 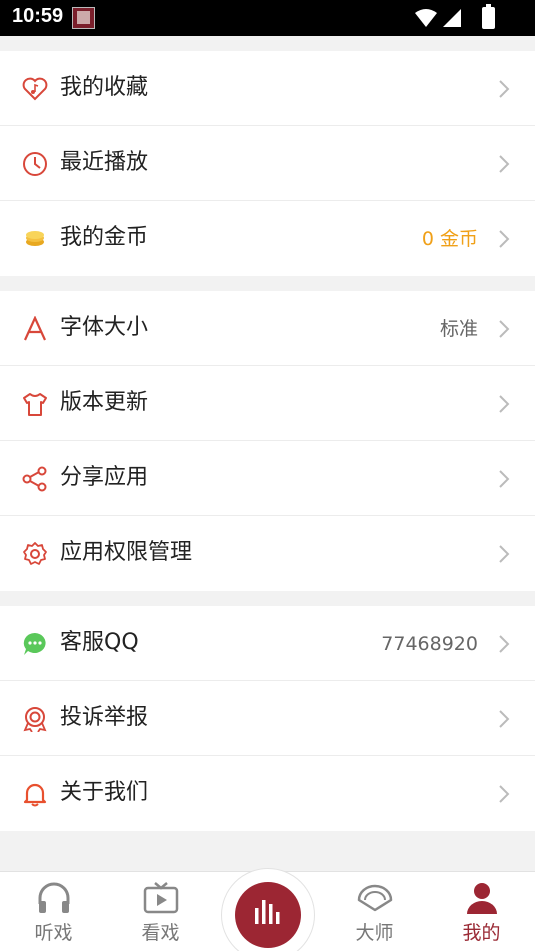 I want to click on font-size-icon, so click(x=35, y=328).